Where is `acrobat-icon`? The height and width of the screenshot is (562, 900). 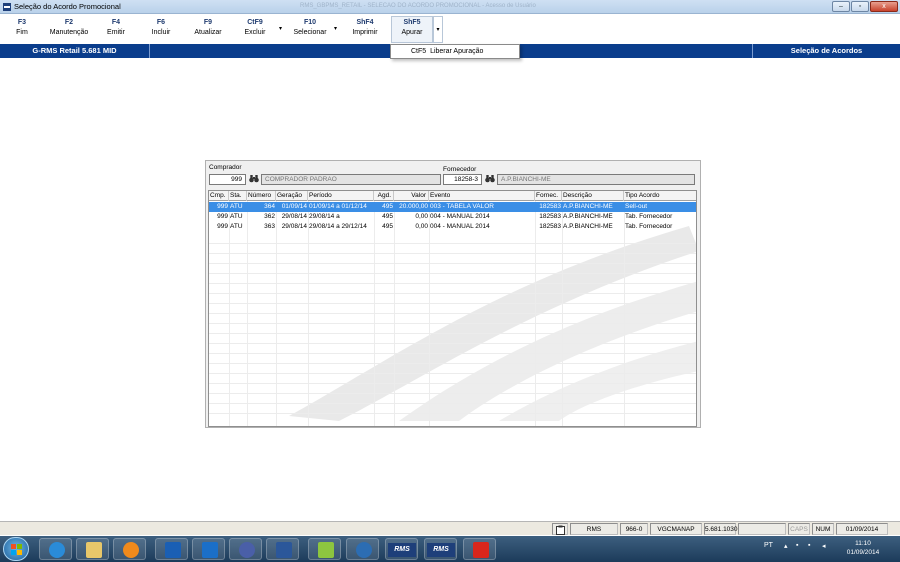
acrobat-icon is located at coordinates (479, 549).